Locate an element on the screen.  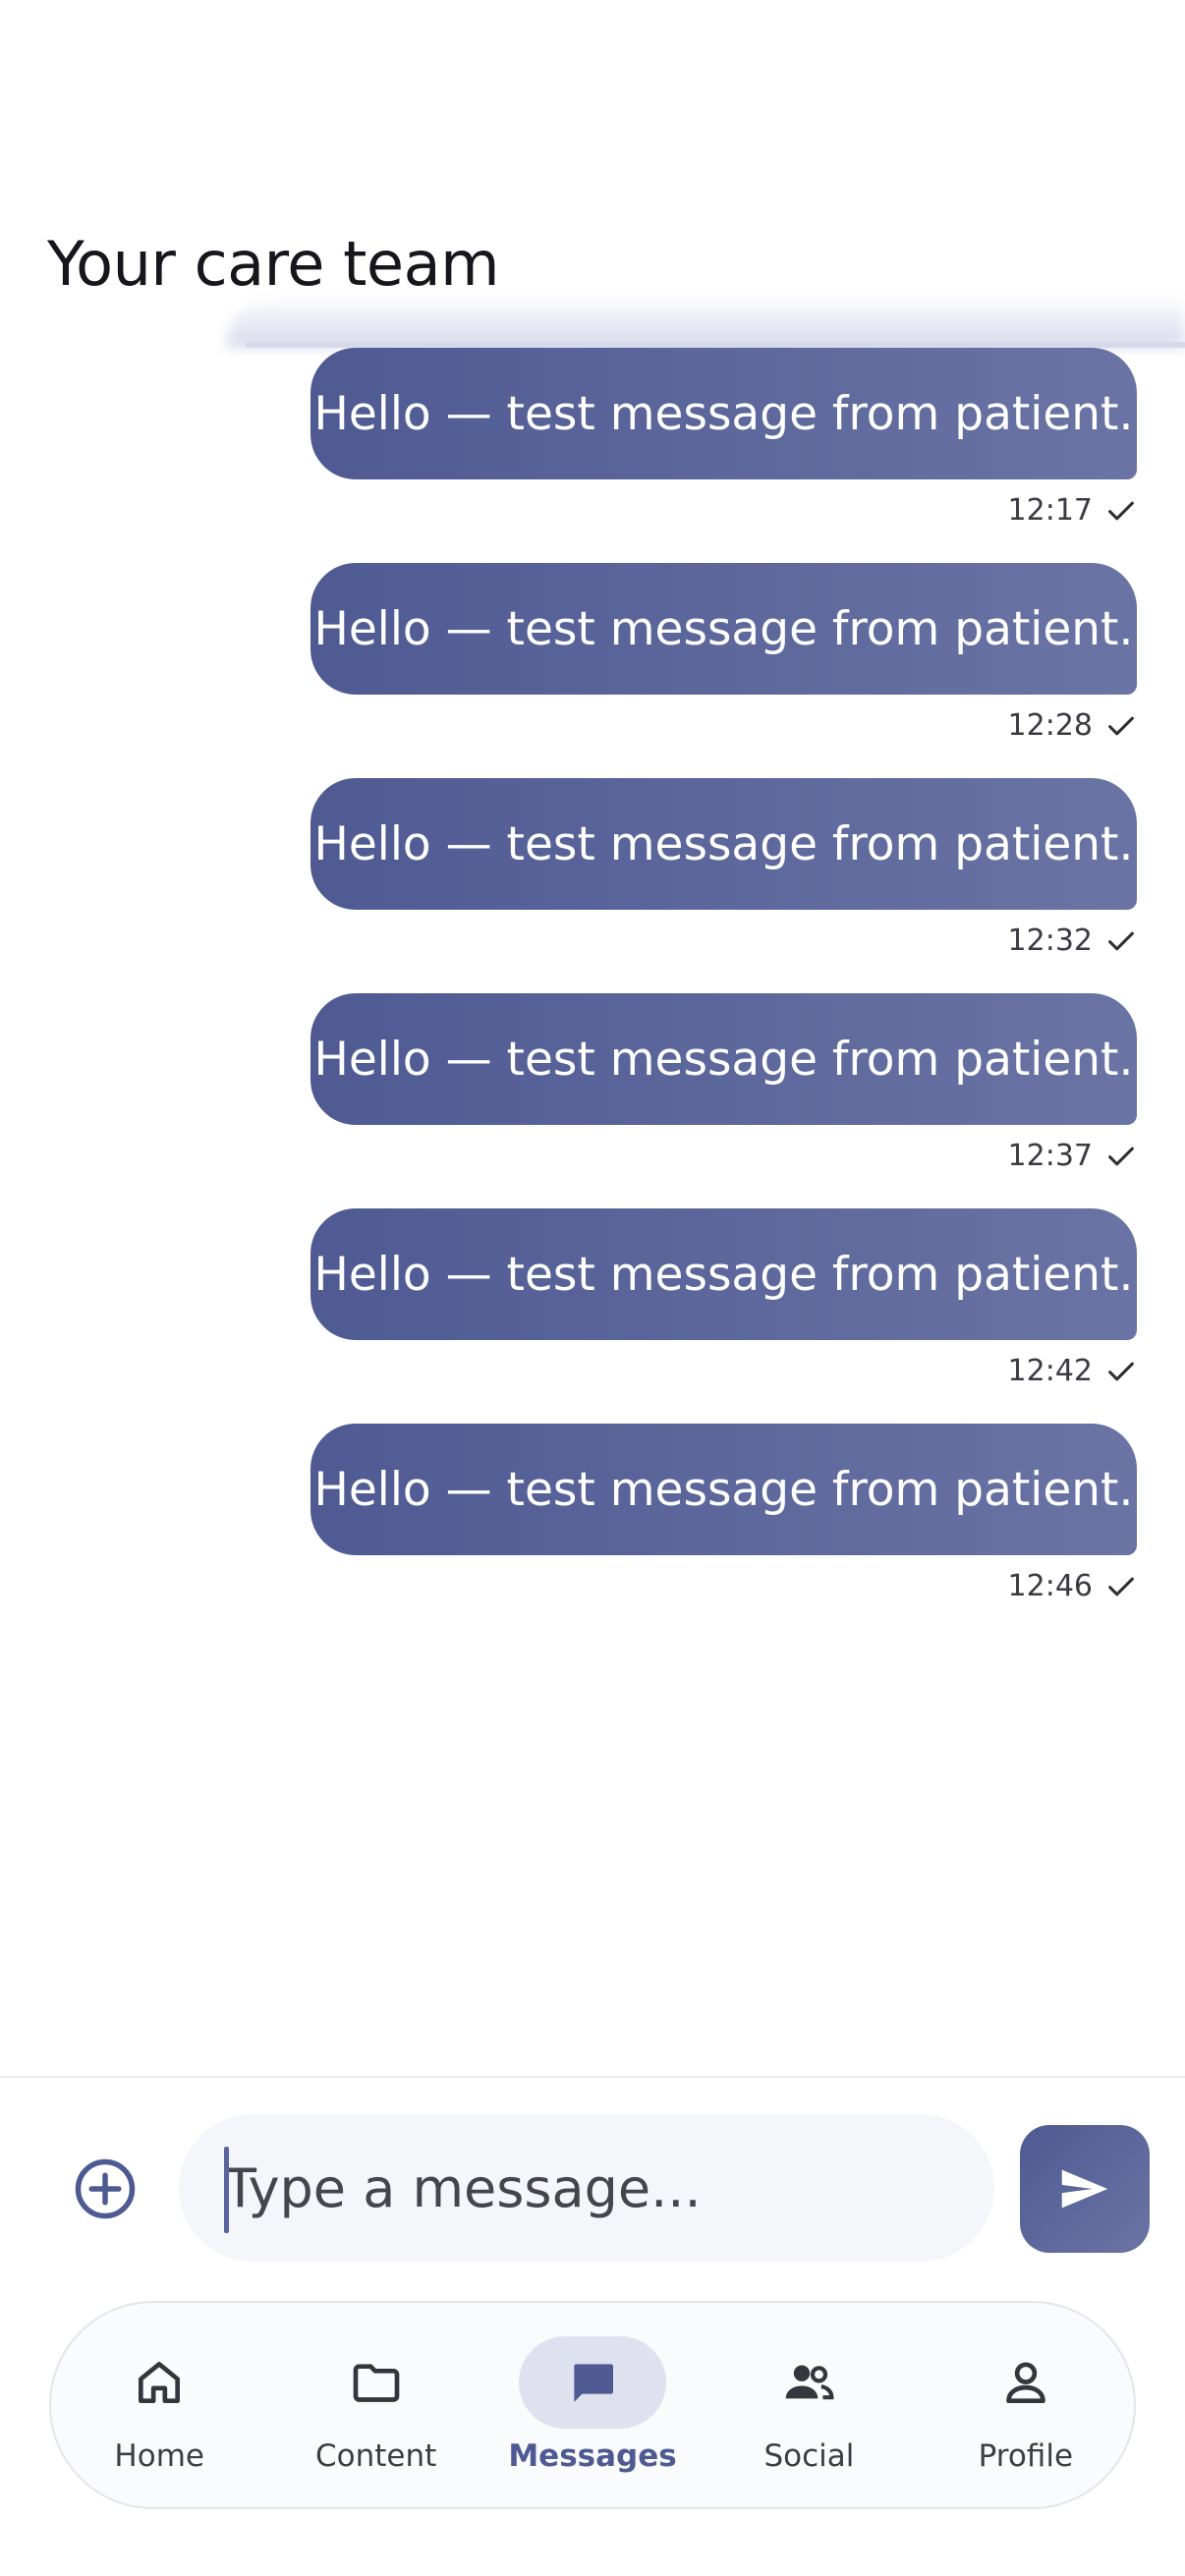
people-icon is located at coordinates (809, 2382).